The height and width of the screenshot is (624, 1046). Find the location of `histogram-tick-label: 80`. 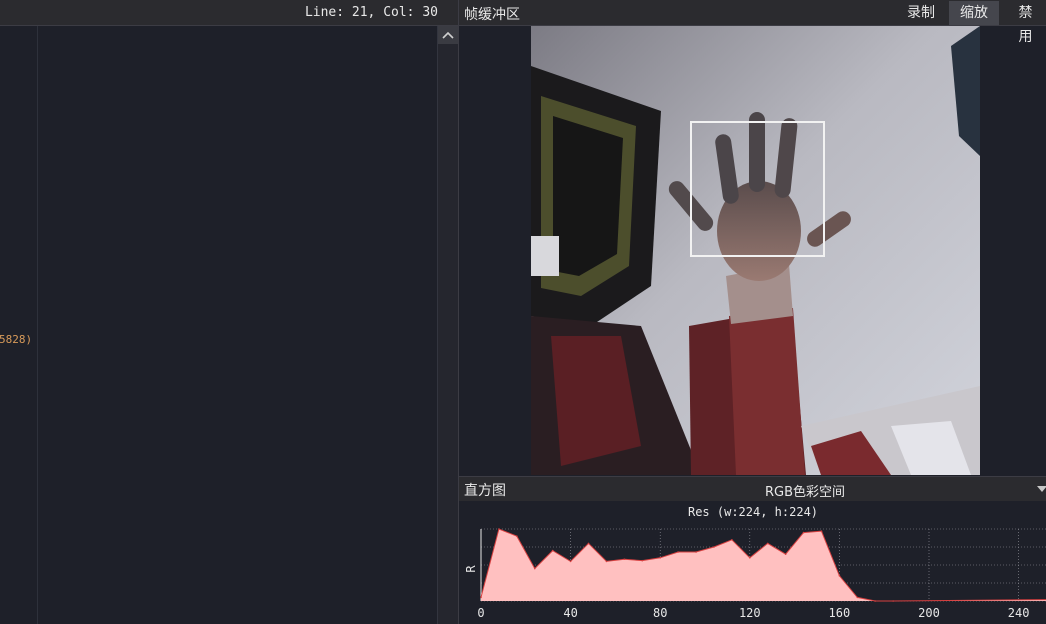

histogram-tick-label: 80 is located at coordinates (660, 613).